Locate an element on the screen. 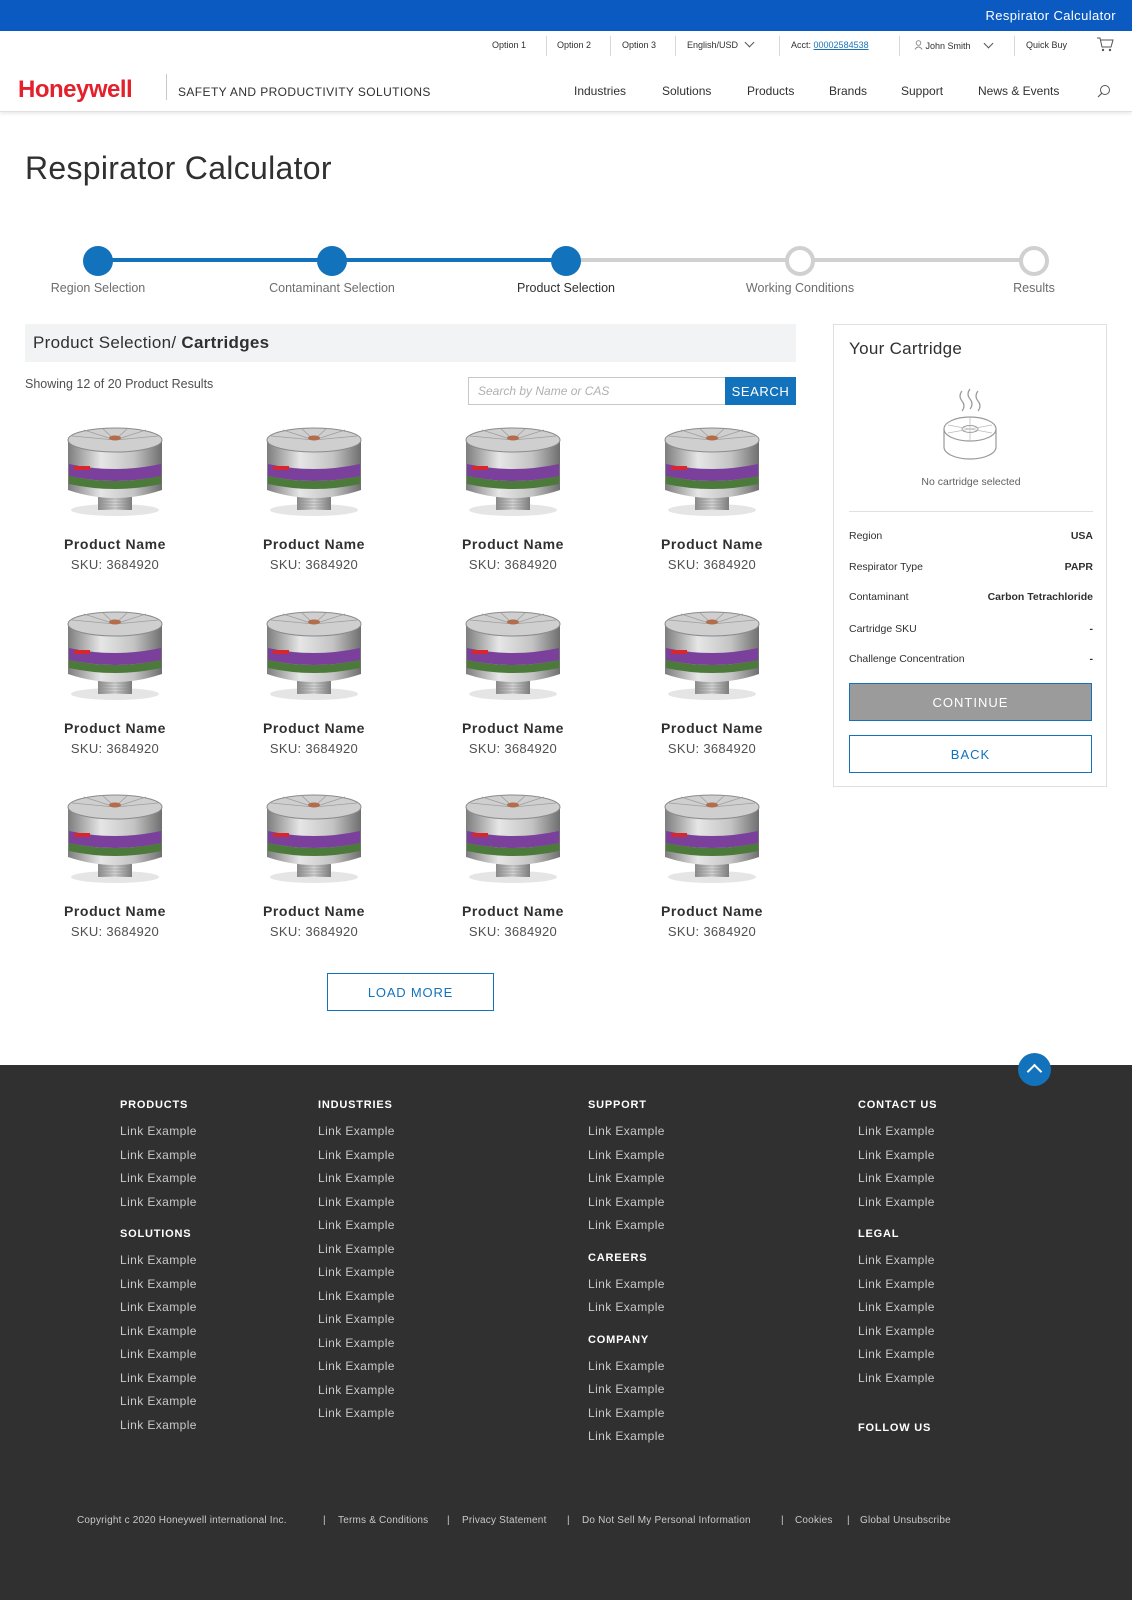 The width and height of the screenshot is (1132, 1600). search-button: SEARCH is located at coordinates (760, 391).